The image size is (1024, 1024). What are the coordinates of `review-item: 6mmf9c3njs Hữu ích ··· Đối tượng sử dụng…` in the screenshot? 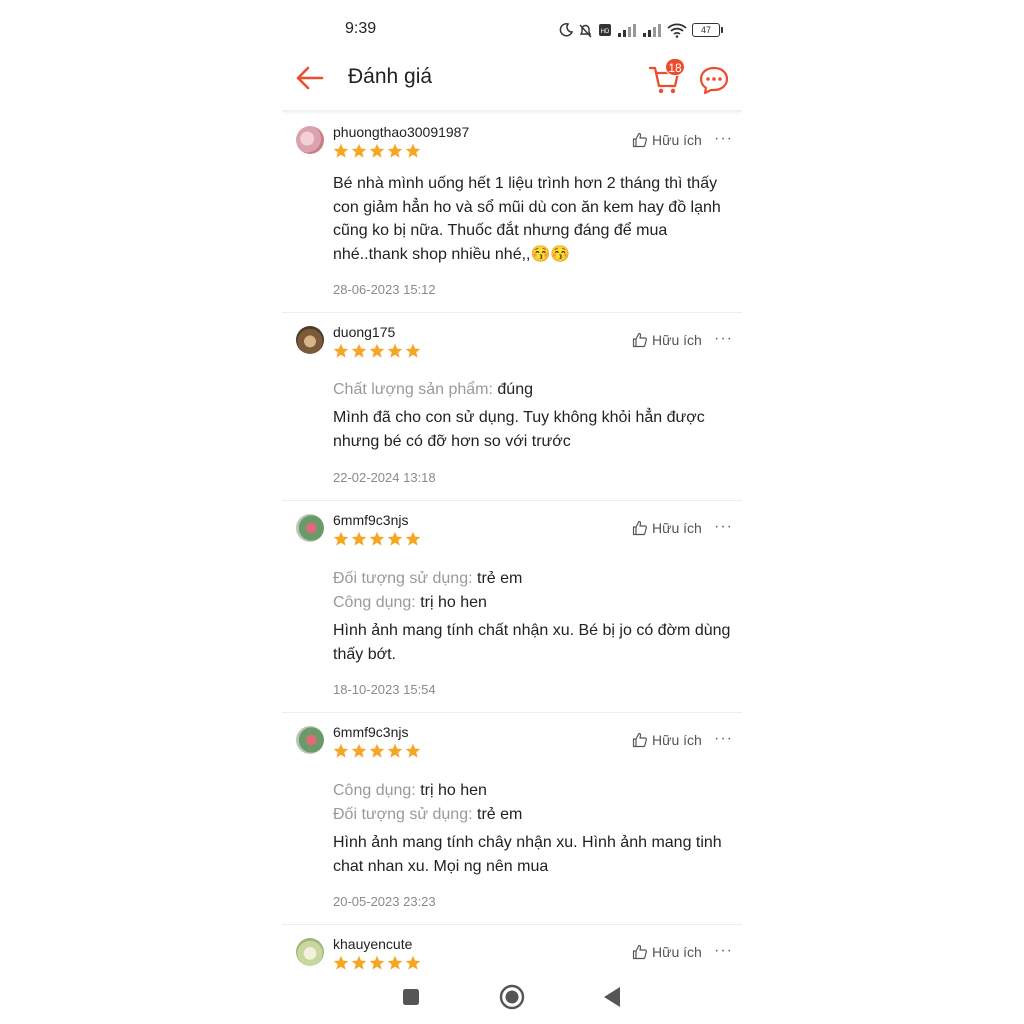 It's located at (512, 606).